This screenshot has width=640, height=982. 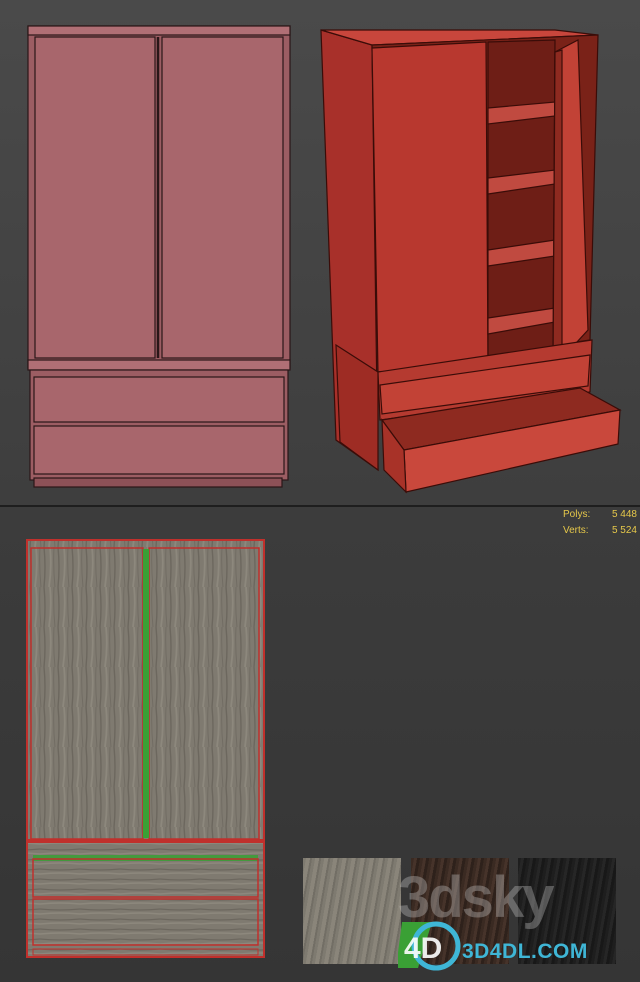 I want to click on polys-label: Polys:, so click(x=577, y=514).